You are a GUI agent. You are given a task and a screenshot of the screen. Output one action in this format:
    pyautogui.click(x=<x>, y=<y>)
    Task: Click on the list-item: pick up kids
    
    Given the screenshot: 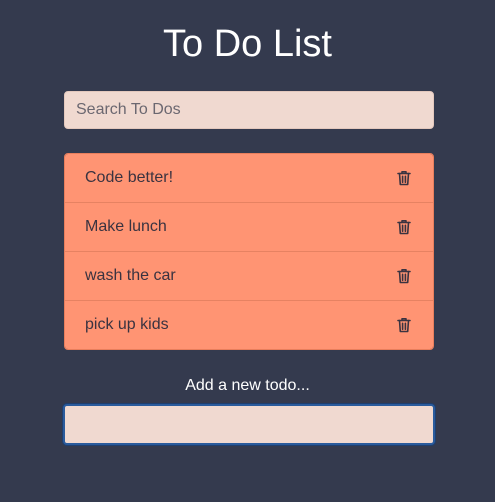 What is the action you would take?
    pyautogui.click(x=249, y=325)
    